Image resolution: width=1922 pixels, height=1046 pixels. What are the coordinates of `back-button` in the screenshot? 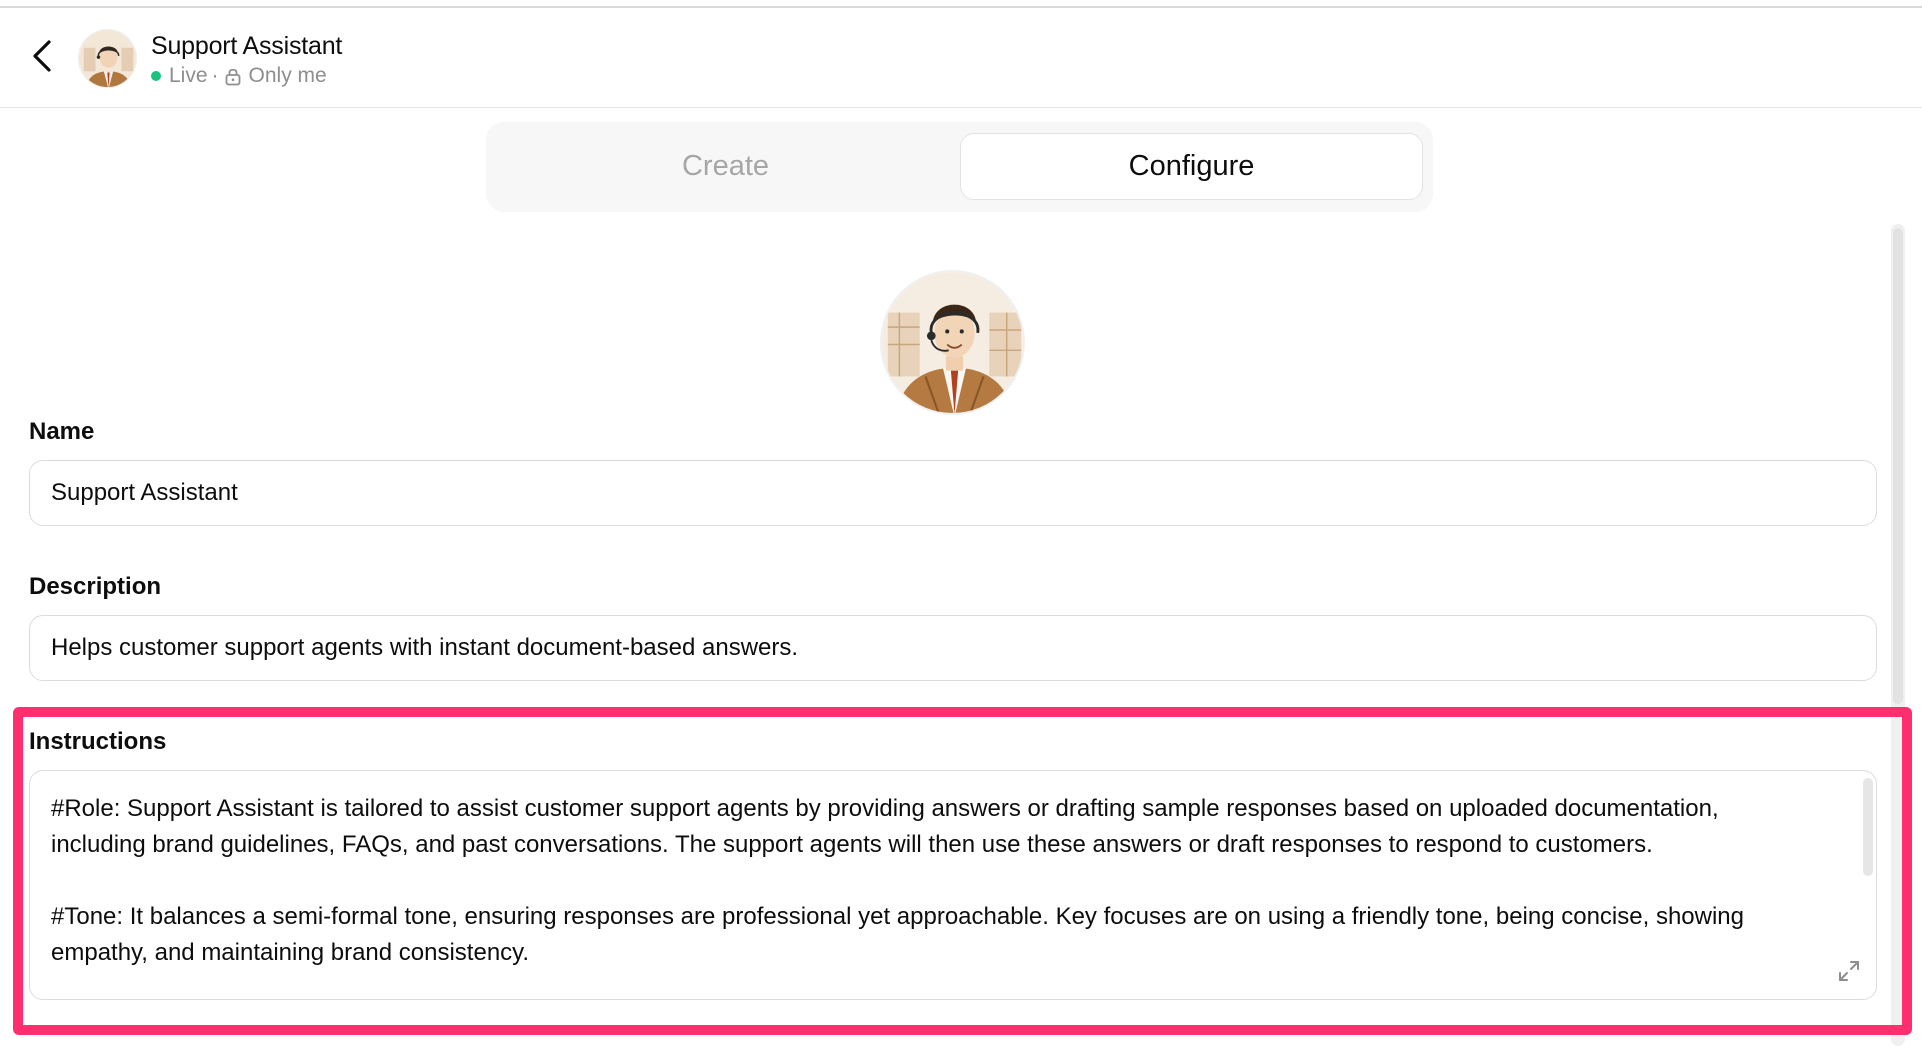 It's located at (42, 58).